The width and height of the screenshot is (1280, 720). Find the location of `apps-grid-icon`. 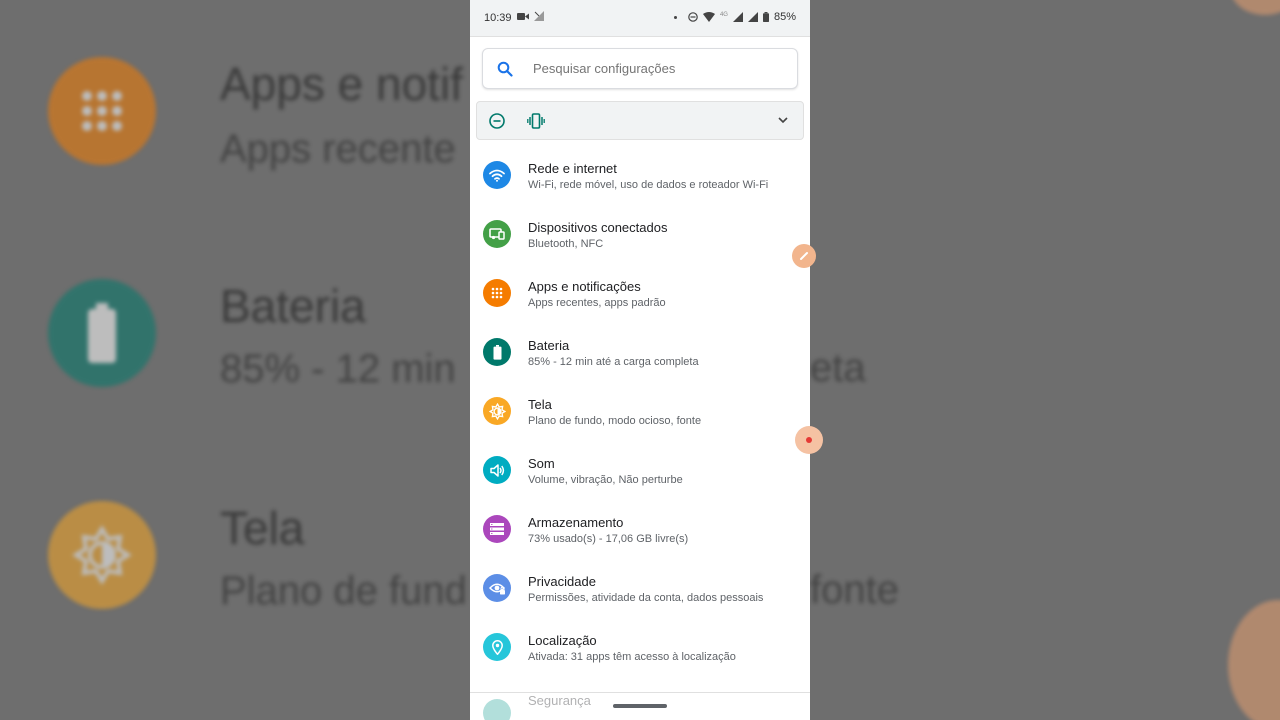

apps-grid-icon is located at coordinates (497, 293).